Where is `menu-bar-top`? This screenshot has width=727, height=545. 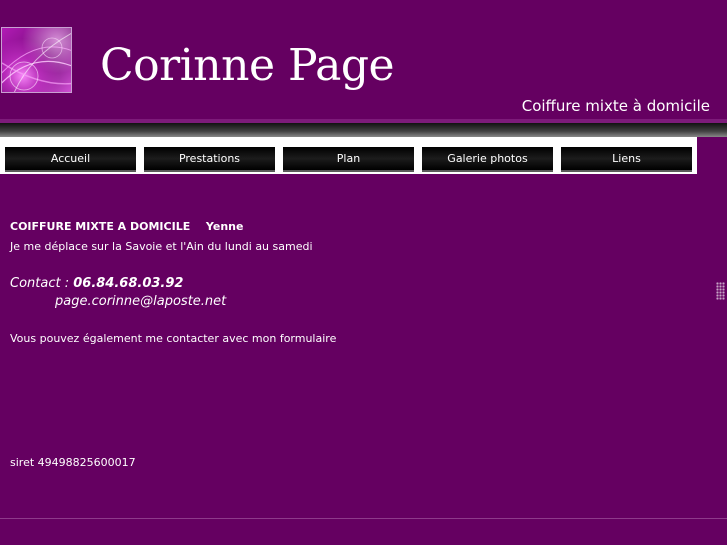
menu-bar-top is located at coordinates (363, 130).